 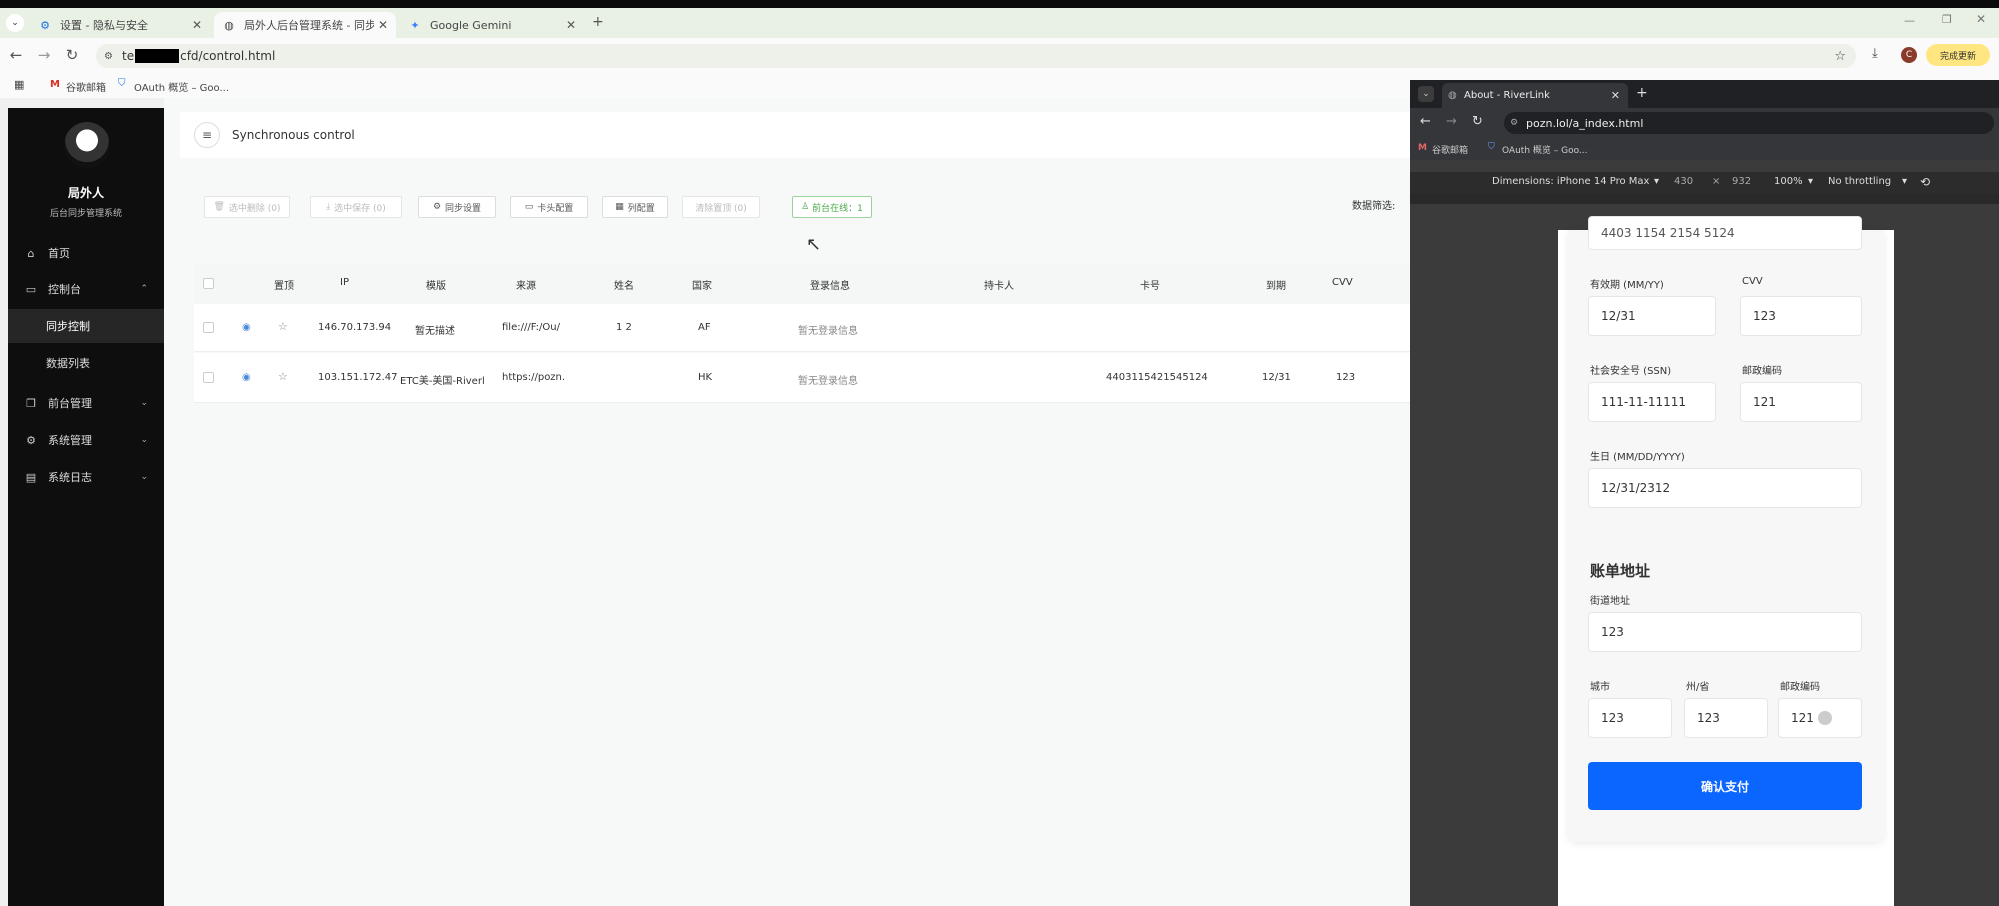 I want to click on button-label: 同步设置, so click(x=463, y=208).